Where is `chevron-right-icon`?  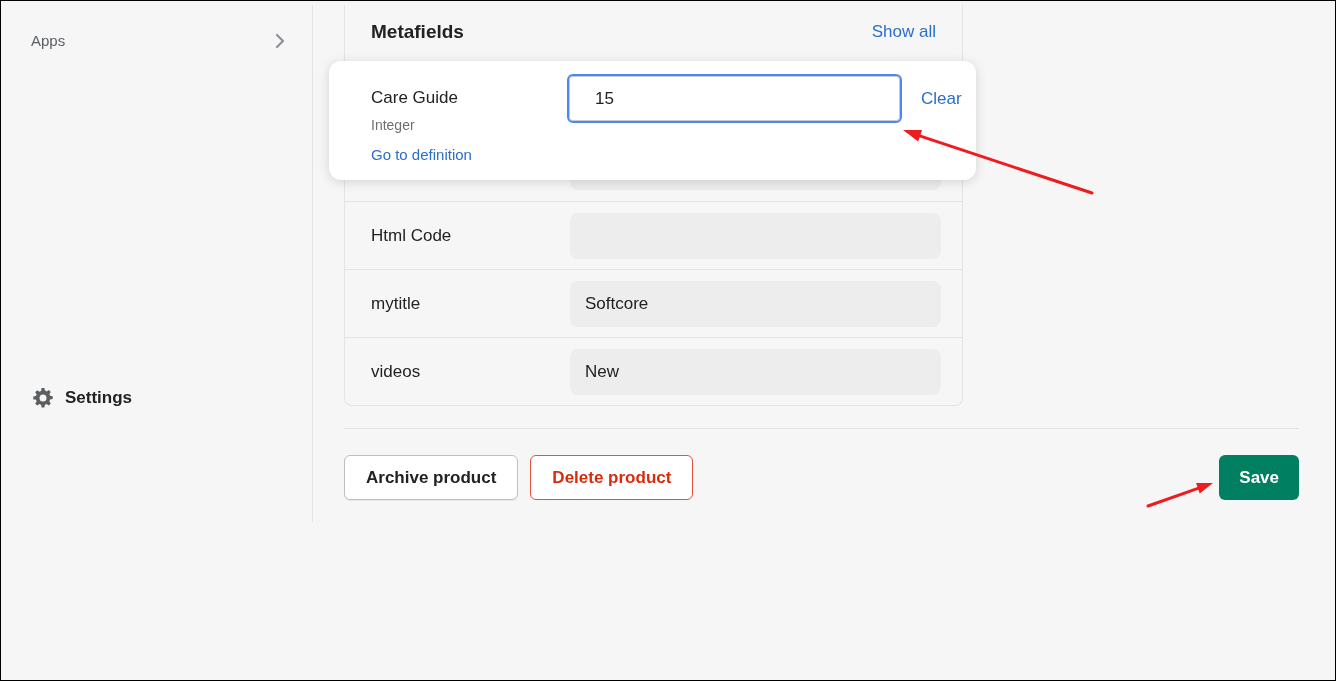 chevron-right-icon is located at coordinates (280, 41).